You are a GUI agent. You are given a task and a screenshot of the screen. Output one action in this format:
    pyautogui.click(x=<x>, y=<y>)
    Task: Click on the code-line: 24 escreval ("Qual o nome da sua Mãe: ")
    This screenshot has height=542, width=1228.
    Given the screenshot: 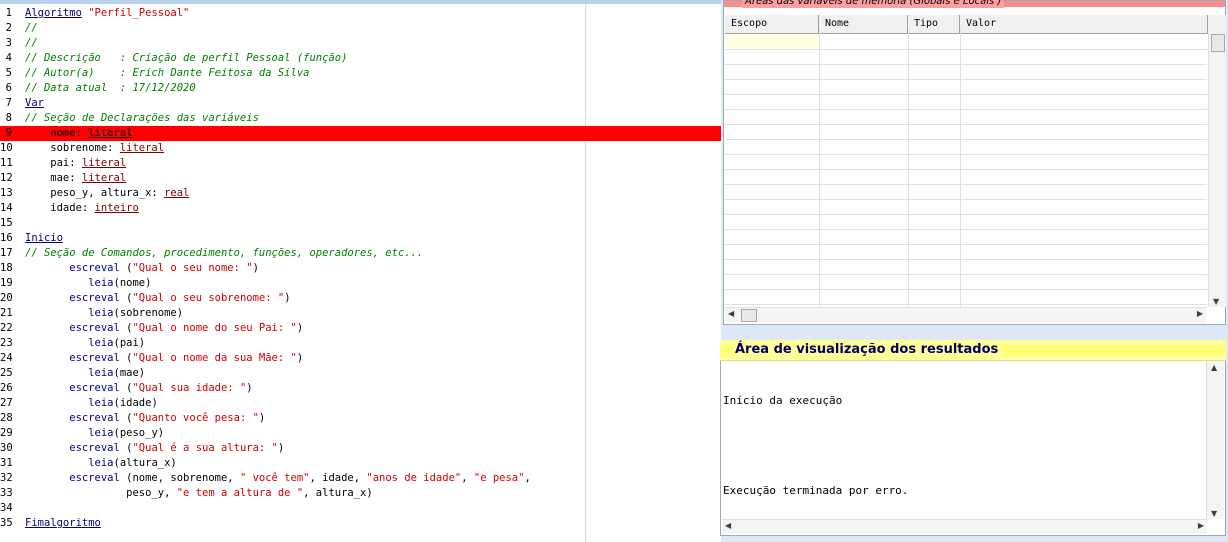 What is the action you would take?
    pyautogui.click(x=360, y=358)
    